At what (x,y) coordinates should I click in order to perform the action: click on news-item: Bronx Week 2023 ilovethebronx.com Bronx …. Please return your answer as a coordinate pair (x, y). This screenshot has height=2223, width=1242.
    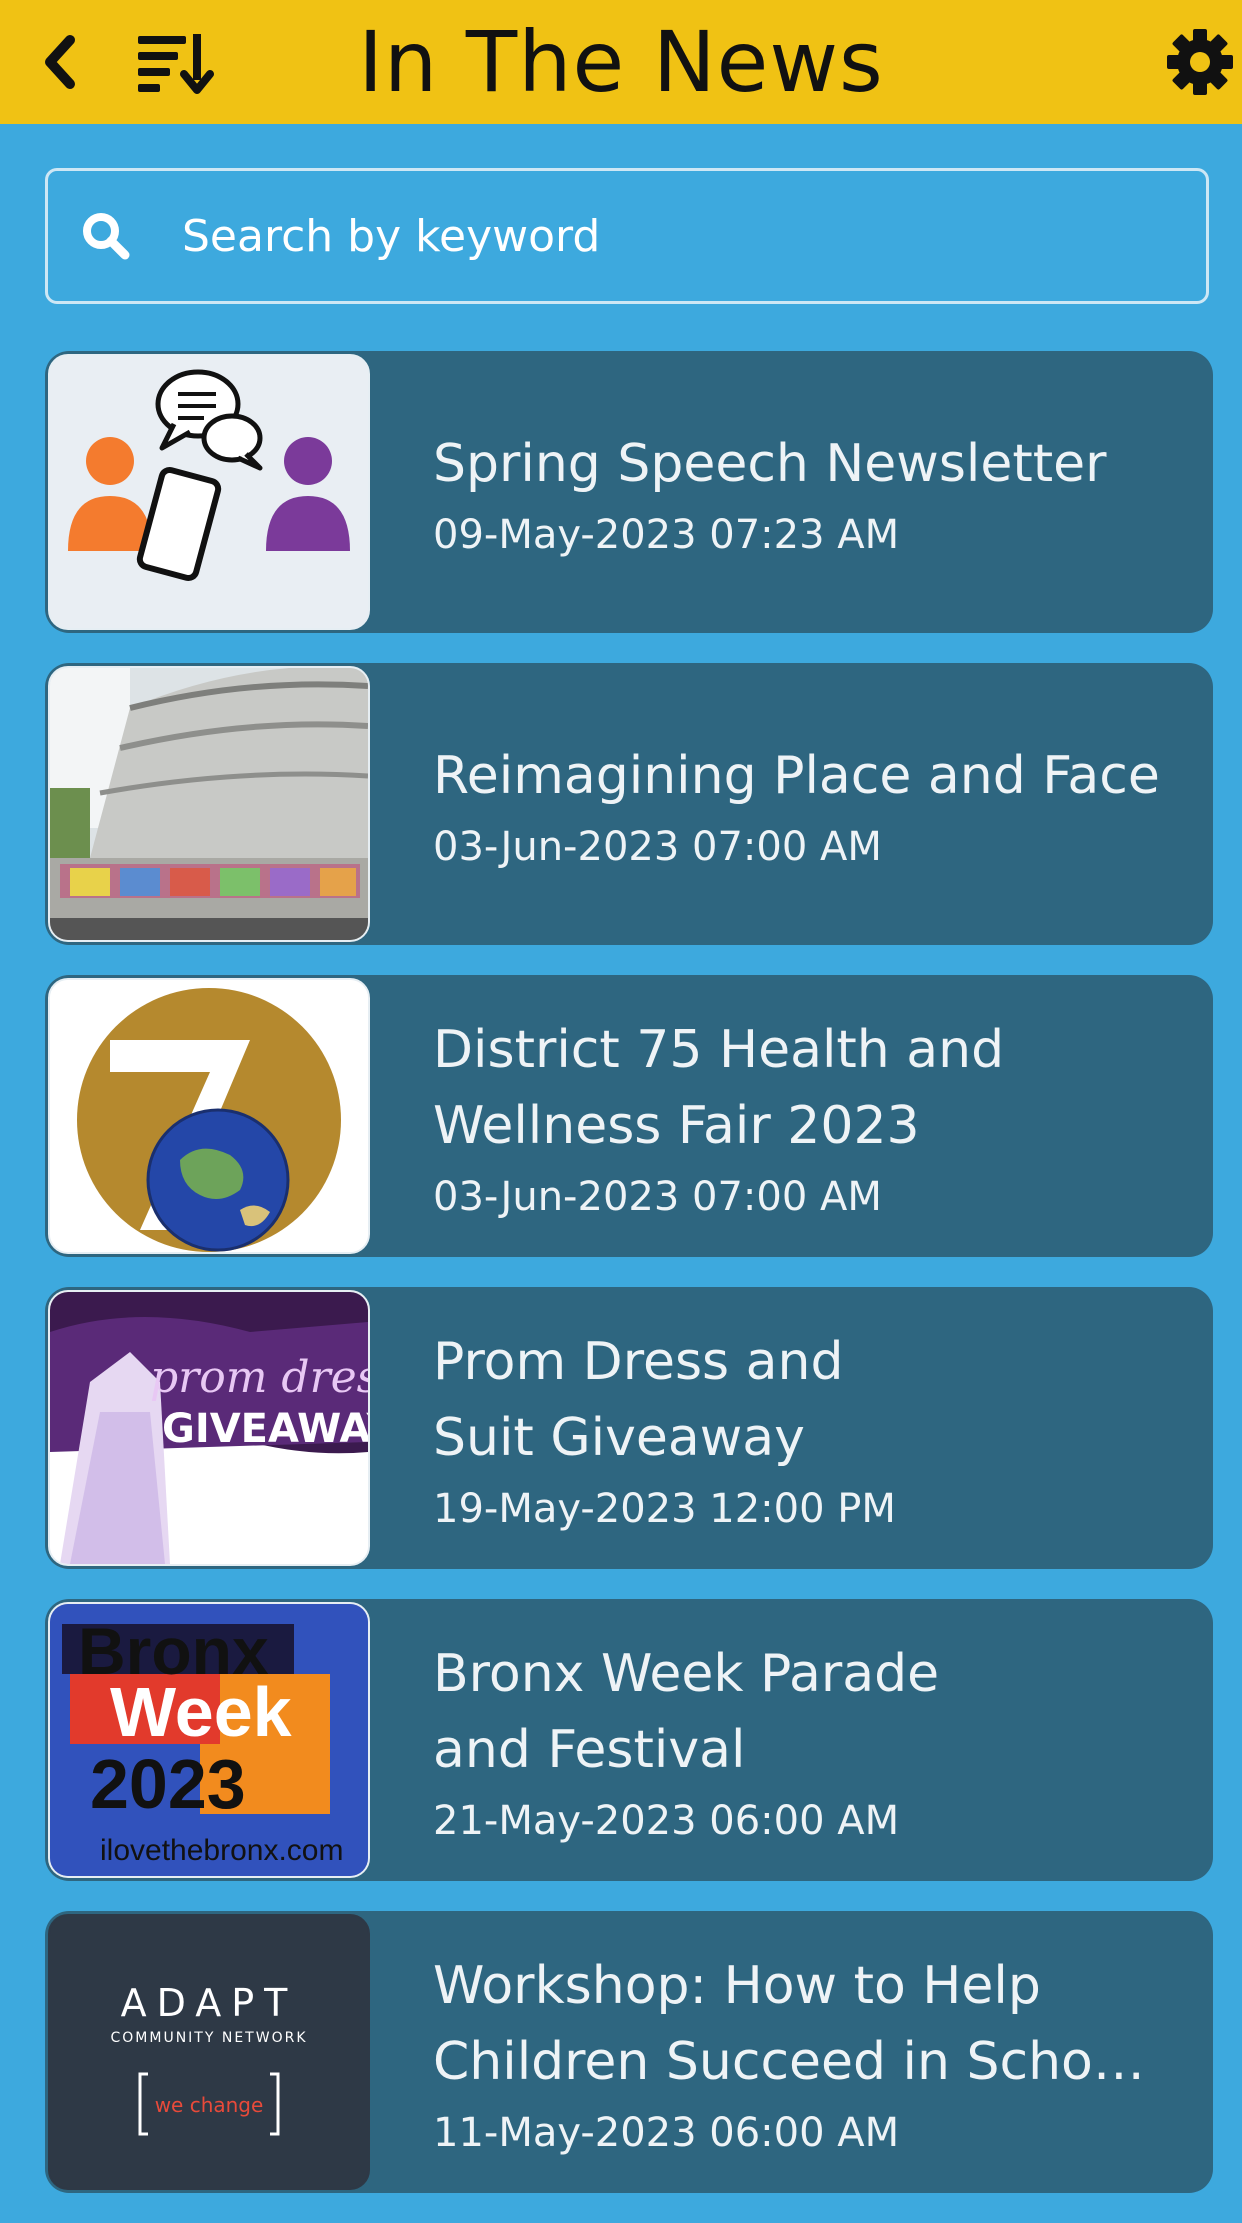
    Looking at the image, I should click on (629, 1740).